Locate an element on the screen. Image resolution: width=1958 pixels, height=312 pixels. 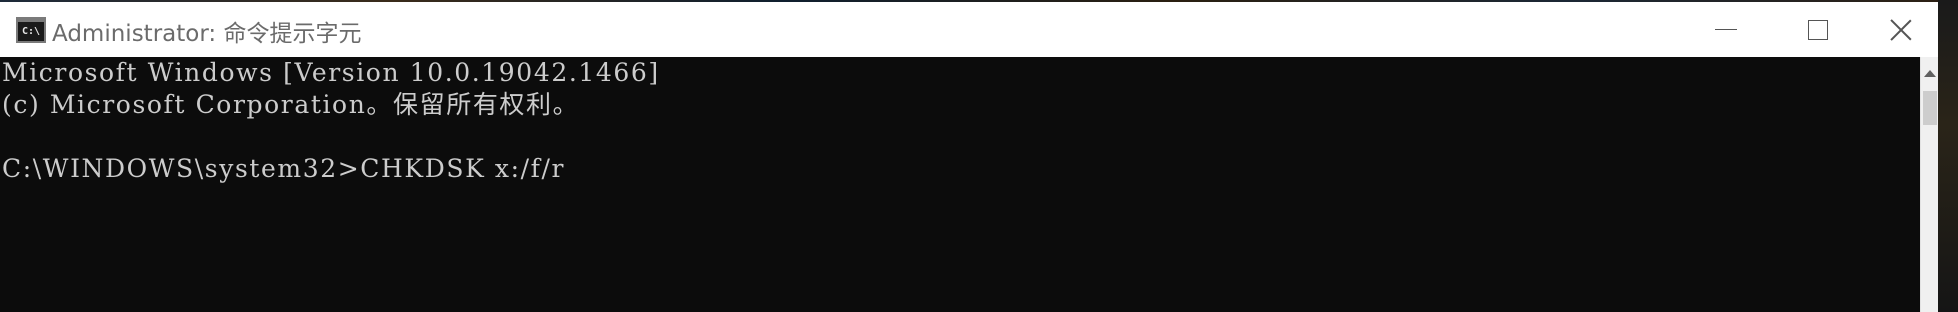
scroll-up-arrow-icon is located at coordinates (1930, 73).